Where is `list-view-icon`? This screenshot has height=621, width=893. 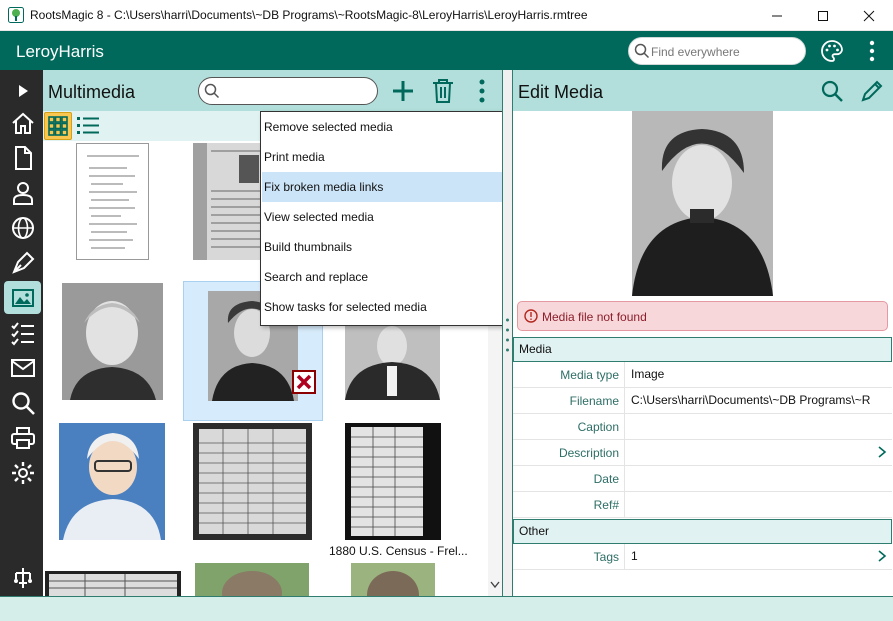 list-view-icon is located at coordinates (88, 125).